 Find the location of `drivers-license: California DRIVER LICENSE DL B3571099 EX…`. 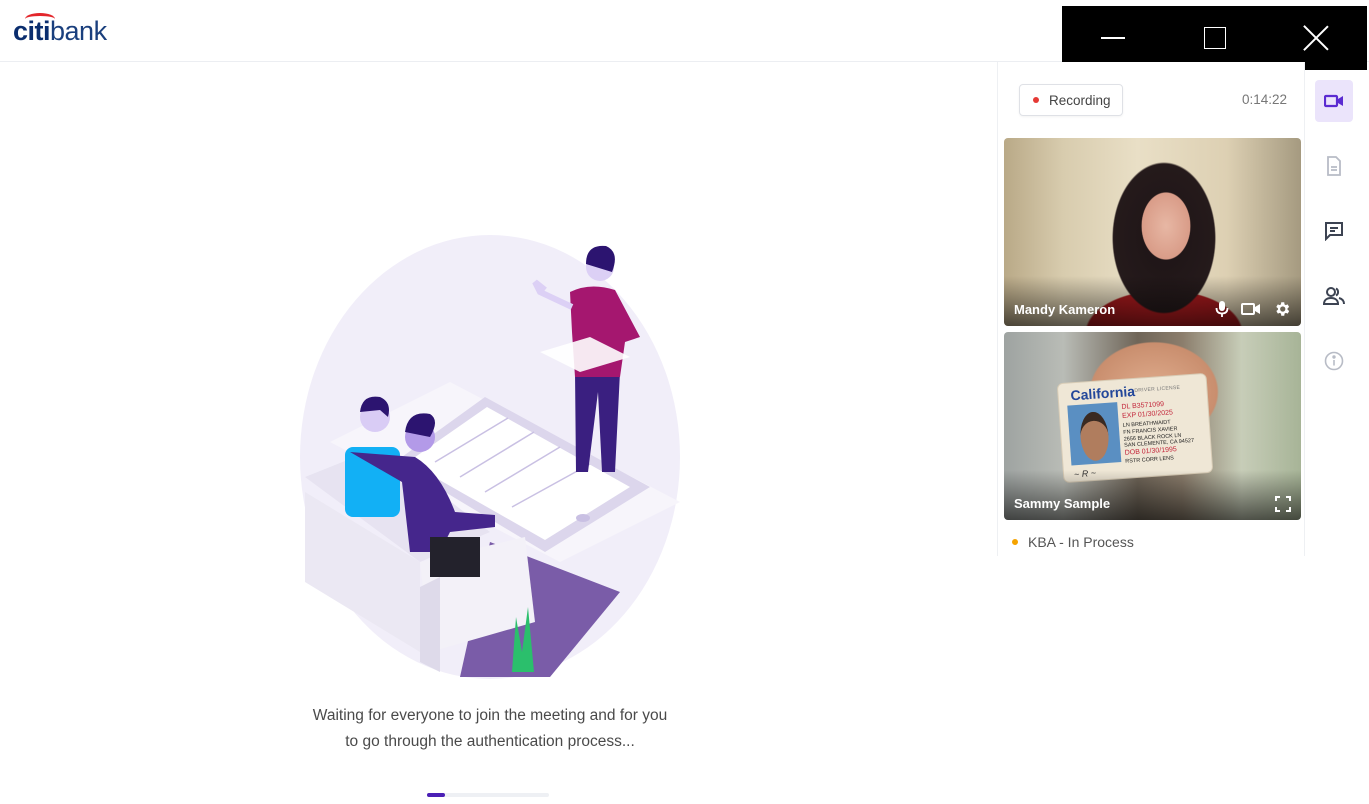

drivers-license: California DRIVER LICENSE DL B3571099 EX… is located at coordinates (1135, 428).